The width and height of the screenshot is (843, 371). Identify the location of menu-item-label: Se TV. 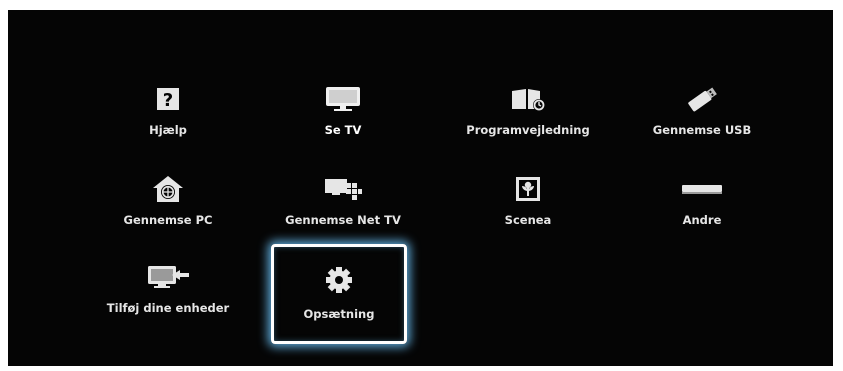
(343, 130).